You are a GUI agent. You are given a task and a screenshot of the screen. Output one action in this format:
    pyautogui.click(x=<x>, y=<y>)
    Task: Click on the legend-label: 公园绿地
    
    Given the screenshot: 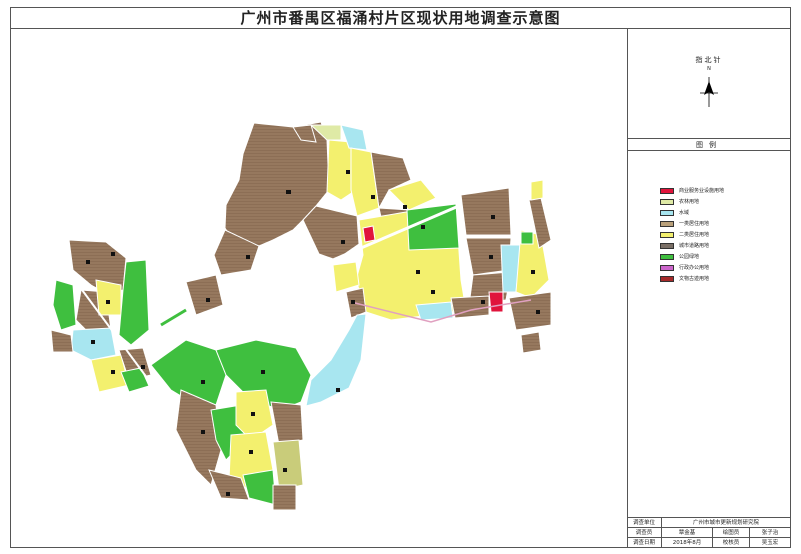 What is the action you would take?
    pyautogui.click(x=689, y=257)
    